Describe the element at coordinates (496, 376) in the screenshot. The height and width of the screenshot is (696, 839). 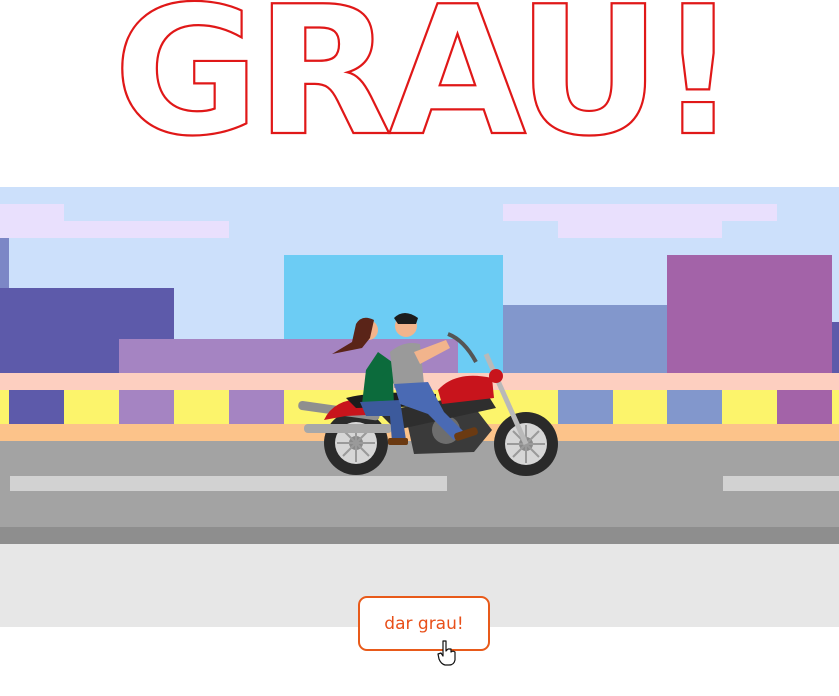
I see `headlight` at that location.